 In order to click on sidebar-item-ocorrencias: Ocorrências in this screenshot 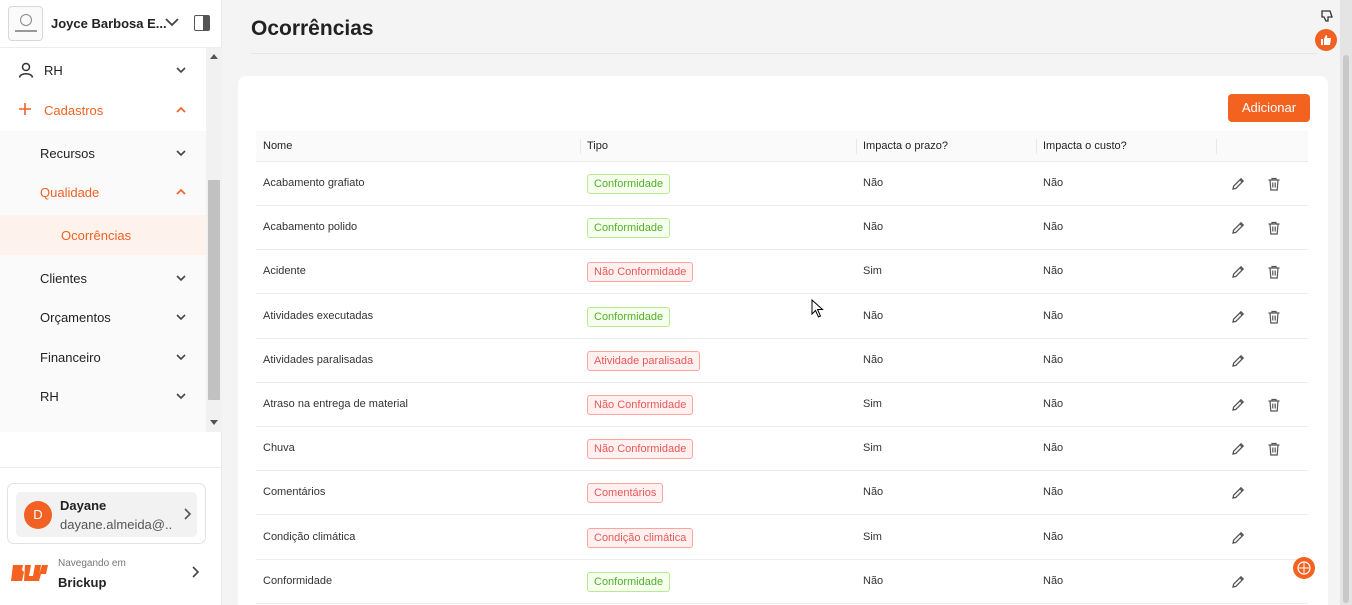, I will do `click(103, 235)`.